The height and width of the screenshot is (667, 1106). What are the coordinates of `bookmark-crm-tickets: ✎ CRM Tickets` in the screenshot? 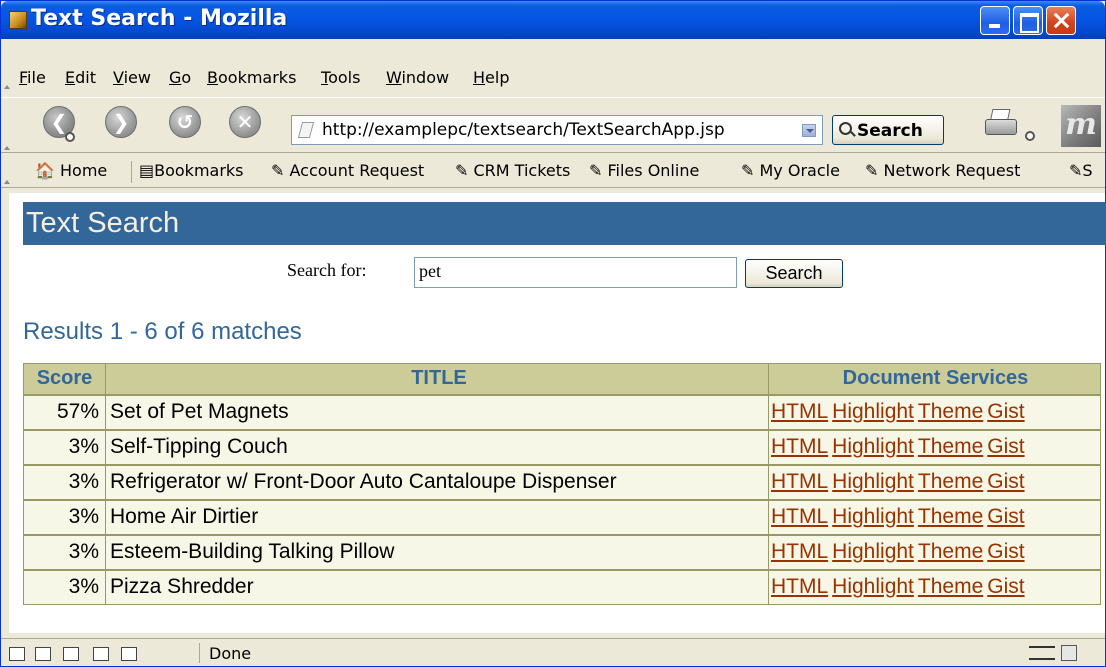 It's located at (512, 170).